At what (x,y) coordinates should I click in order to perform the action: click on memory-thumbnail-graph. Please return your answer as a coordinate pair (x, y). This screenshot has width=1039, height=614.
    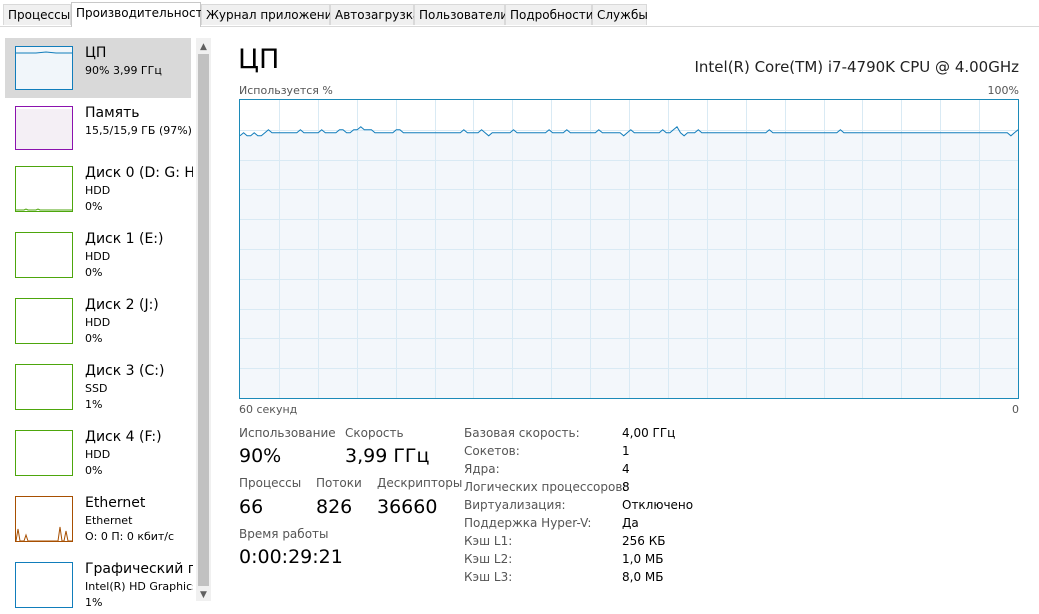
    Looking at the image, I should click on (44, 128).